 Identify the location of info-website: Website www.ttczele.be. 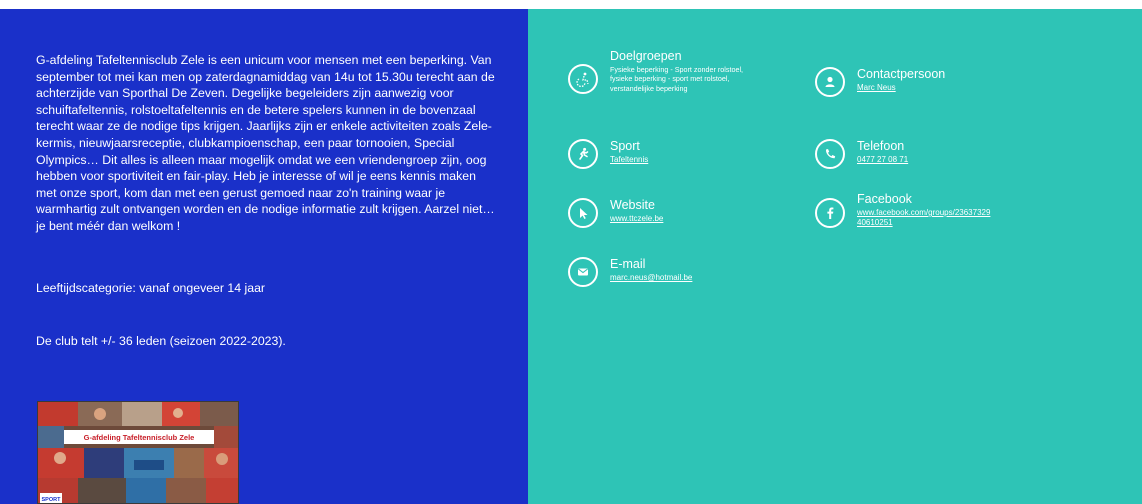
(615, 213).